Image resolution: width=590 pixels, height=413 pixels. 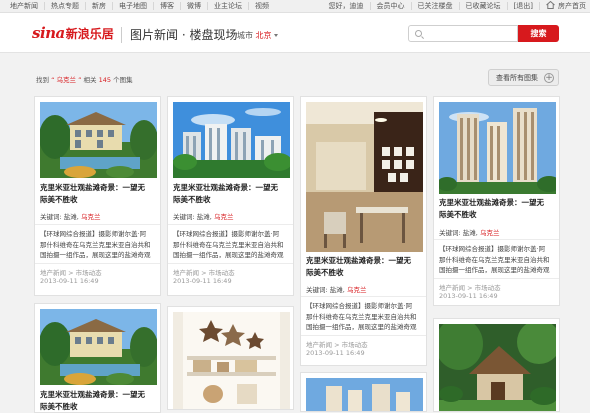 What do you see at coordinates (167, 6) in the screenshot?
I see `top-link-blog: 博客` at bounding box center [167, 6].